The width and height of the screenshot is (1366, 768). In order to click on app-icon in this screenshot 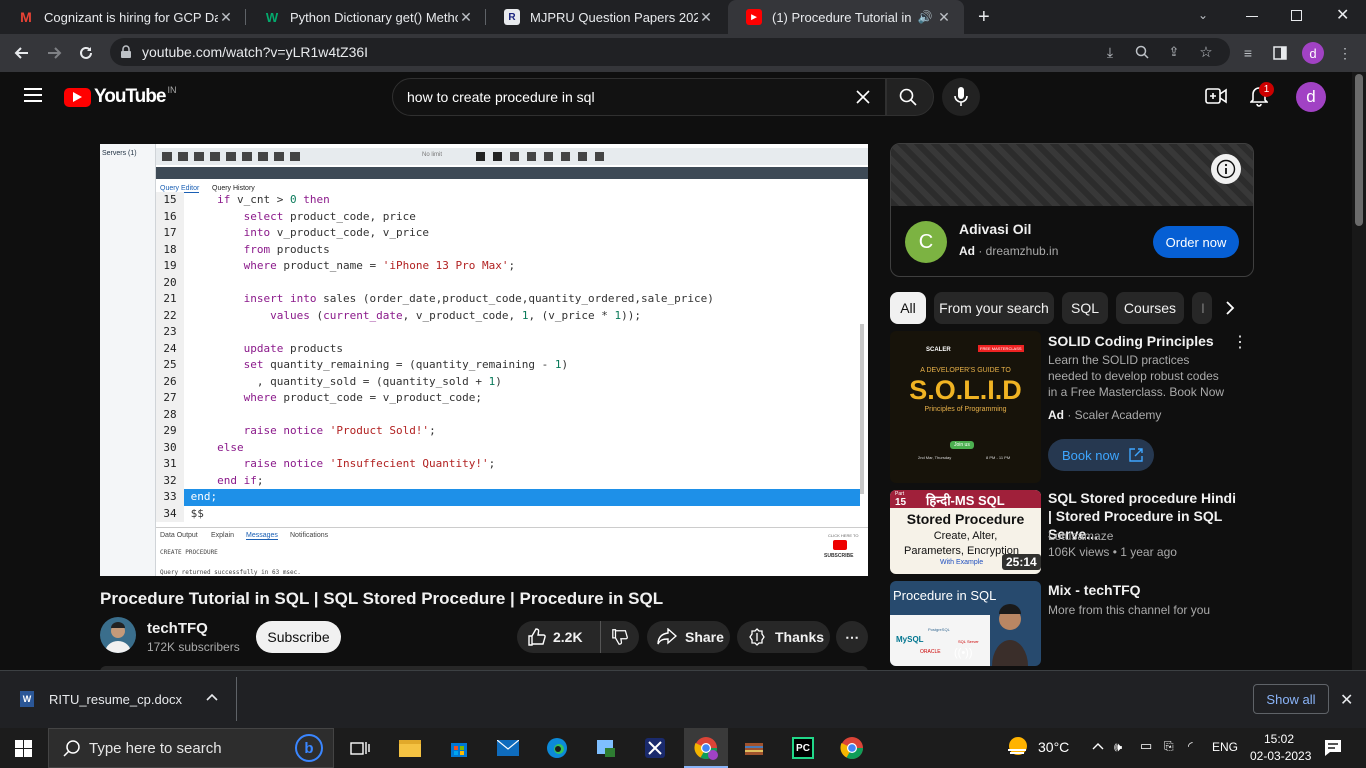, I will do `click(606, 748)`.